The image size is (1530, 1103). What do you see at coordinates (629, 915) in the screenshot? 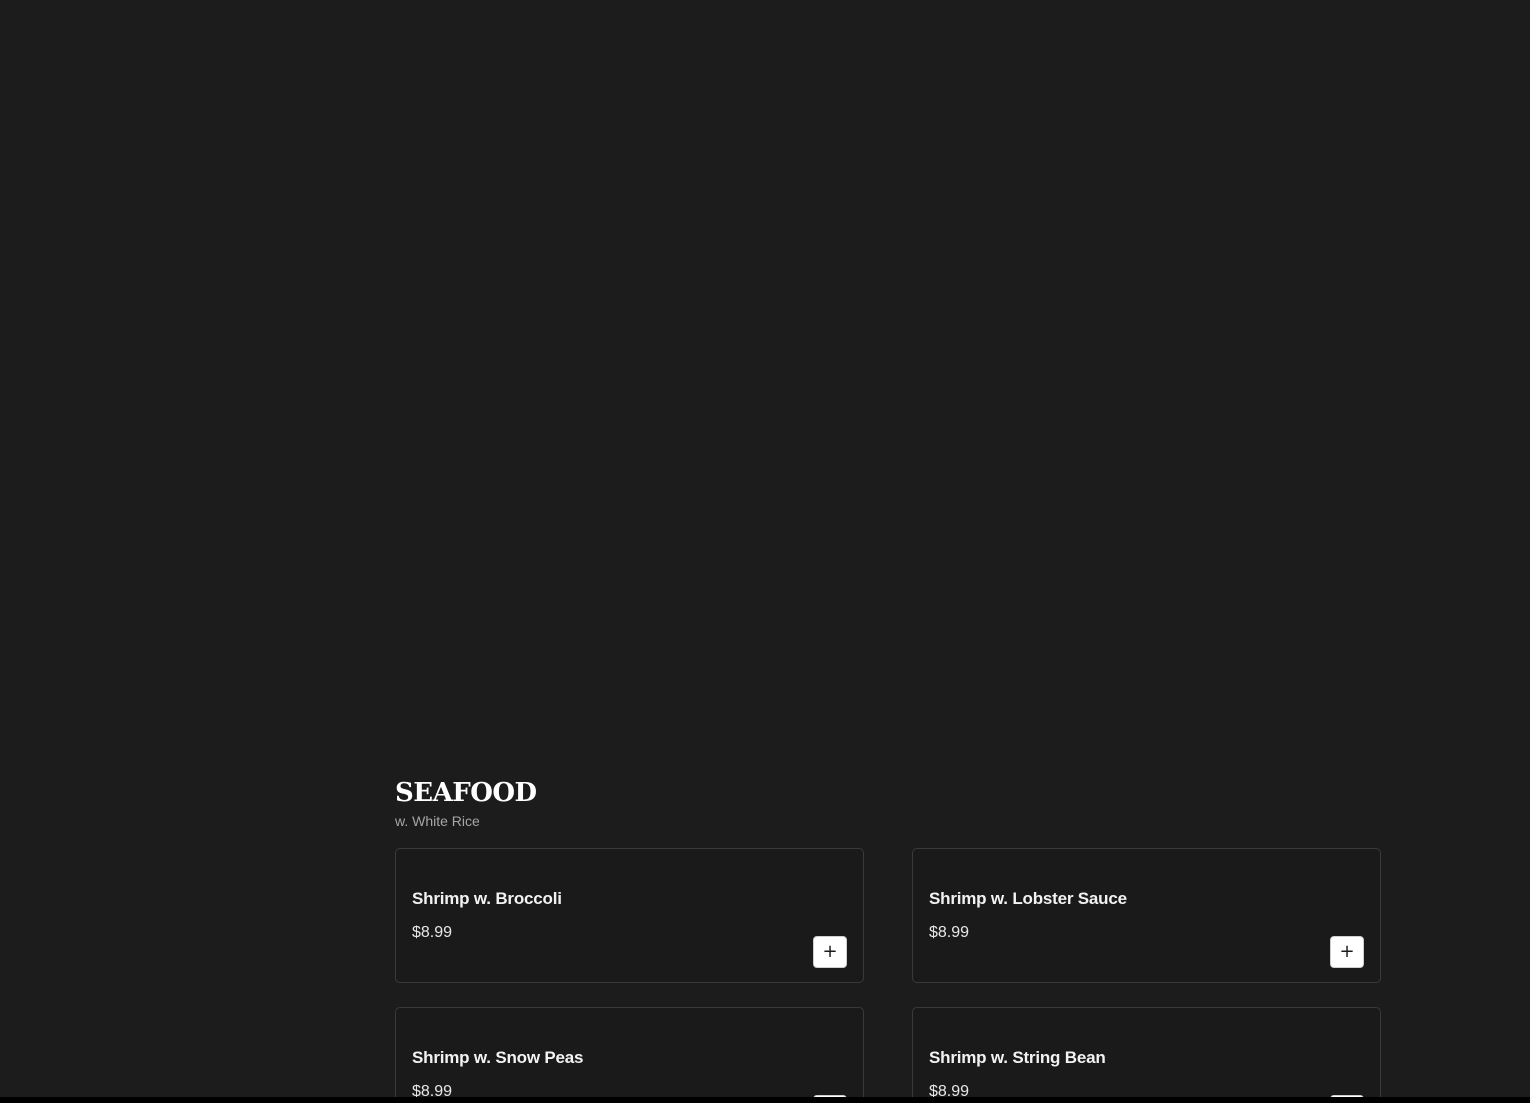
I see `menu-item-card: Shrimp w. Broccoli $8.99 +` at bounding box center [629, 915].